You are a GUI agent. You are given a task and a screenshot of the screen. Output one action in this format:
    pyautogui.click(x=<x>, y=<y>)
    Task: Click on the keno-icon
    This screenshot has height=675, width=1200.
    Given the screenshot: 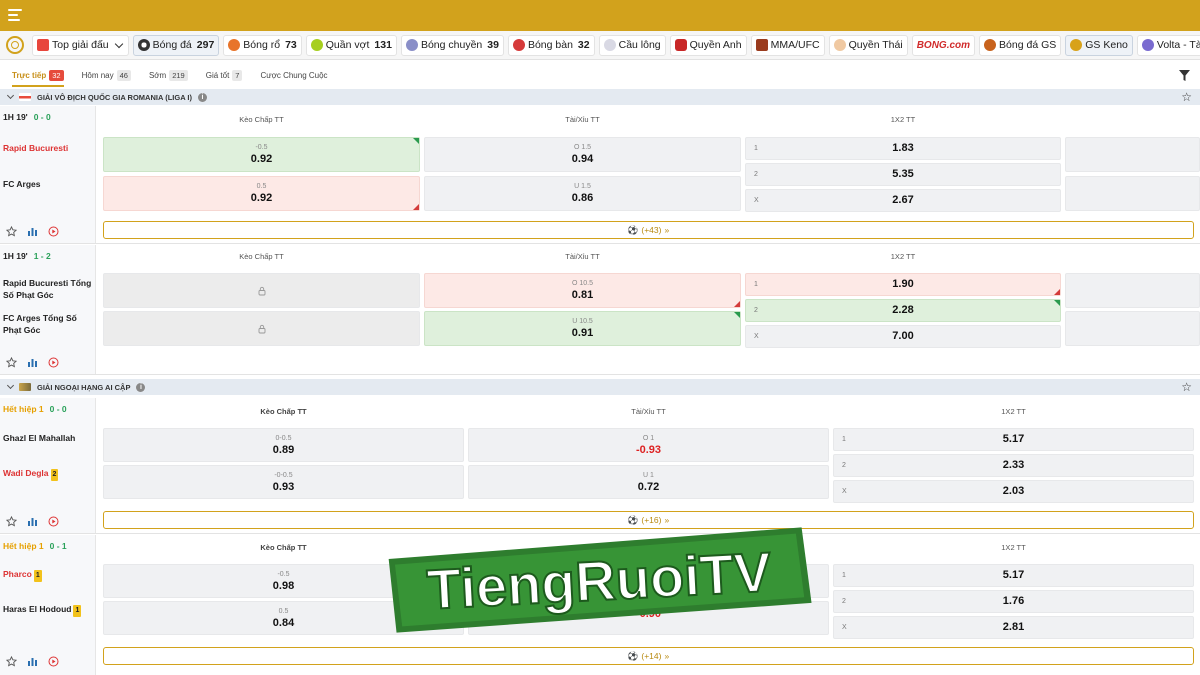 What is the action you would take?
    pyautogui.click(x=1076, y=45)
    